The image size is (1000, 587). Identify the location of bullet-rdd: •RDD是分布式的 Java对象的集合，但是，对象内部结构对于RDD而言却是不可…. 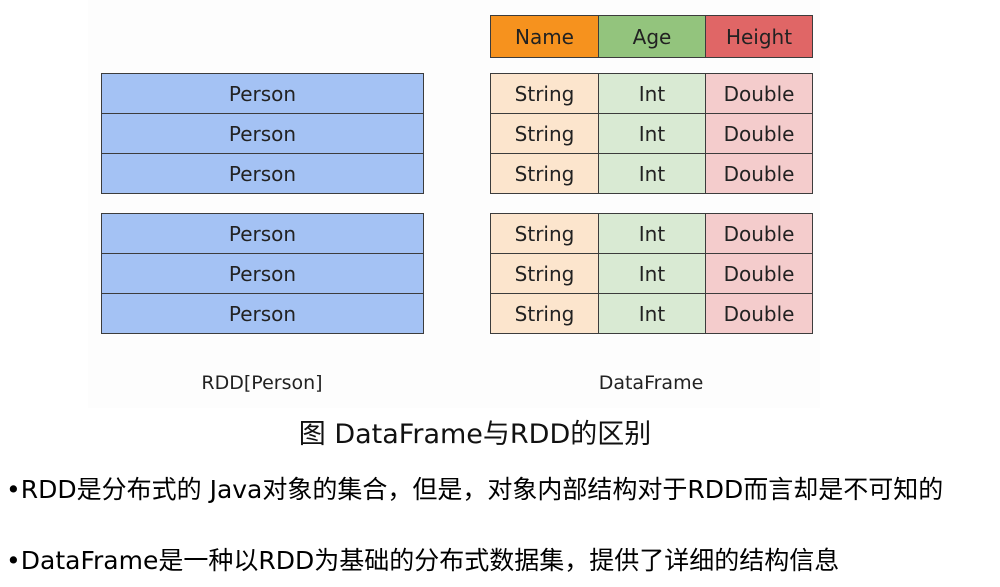
(475, 489).